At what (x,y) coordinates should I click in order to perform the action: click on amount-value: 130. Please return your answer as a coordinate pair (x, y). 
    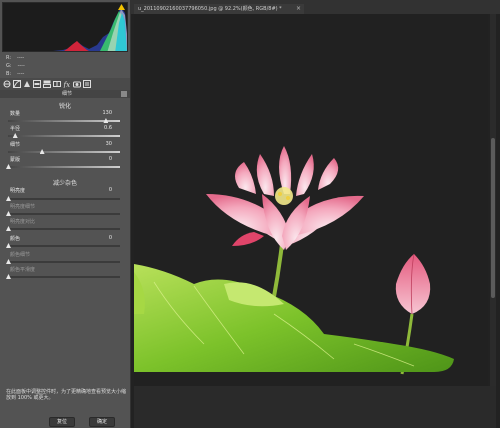
    Looking at the image, I should click on (105, 113).